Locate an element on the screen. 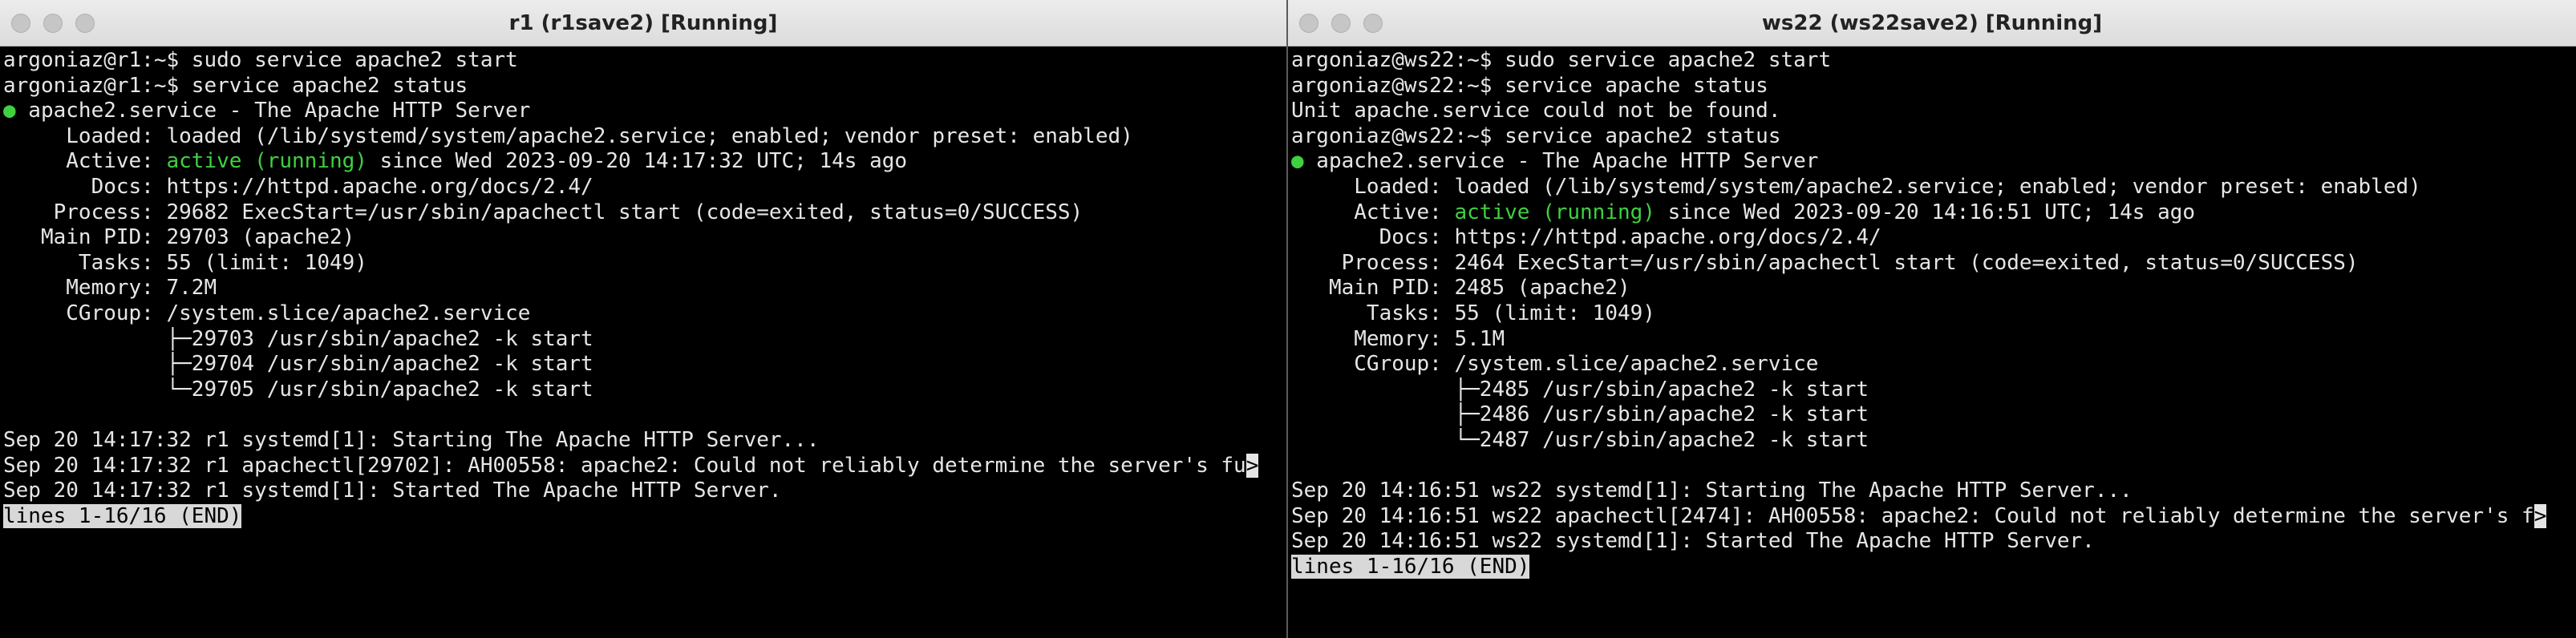 The width and height of the screenshot is (2576, 638). terminal-line: Main PID: 2485 (apache2) is located at coordinates (1460, 288).